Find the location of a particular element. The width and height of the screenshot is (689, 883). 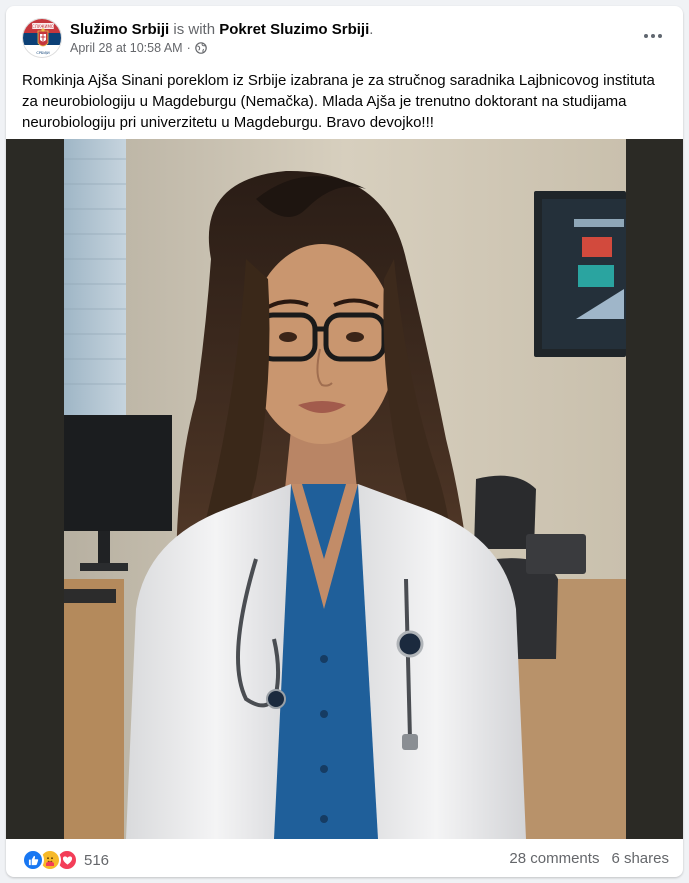

with-text: is with is located at coordinates (194, 29).